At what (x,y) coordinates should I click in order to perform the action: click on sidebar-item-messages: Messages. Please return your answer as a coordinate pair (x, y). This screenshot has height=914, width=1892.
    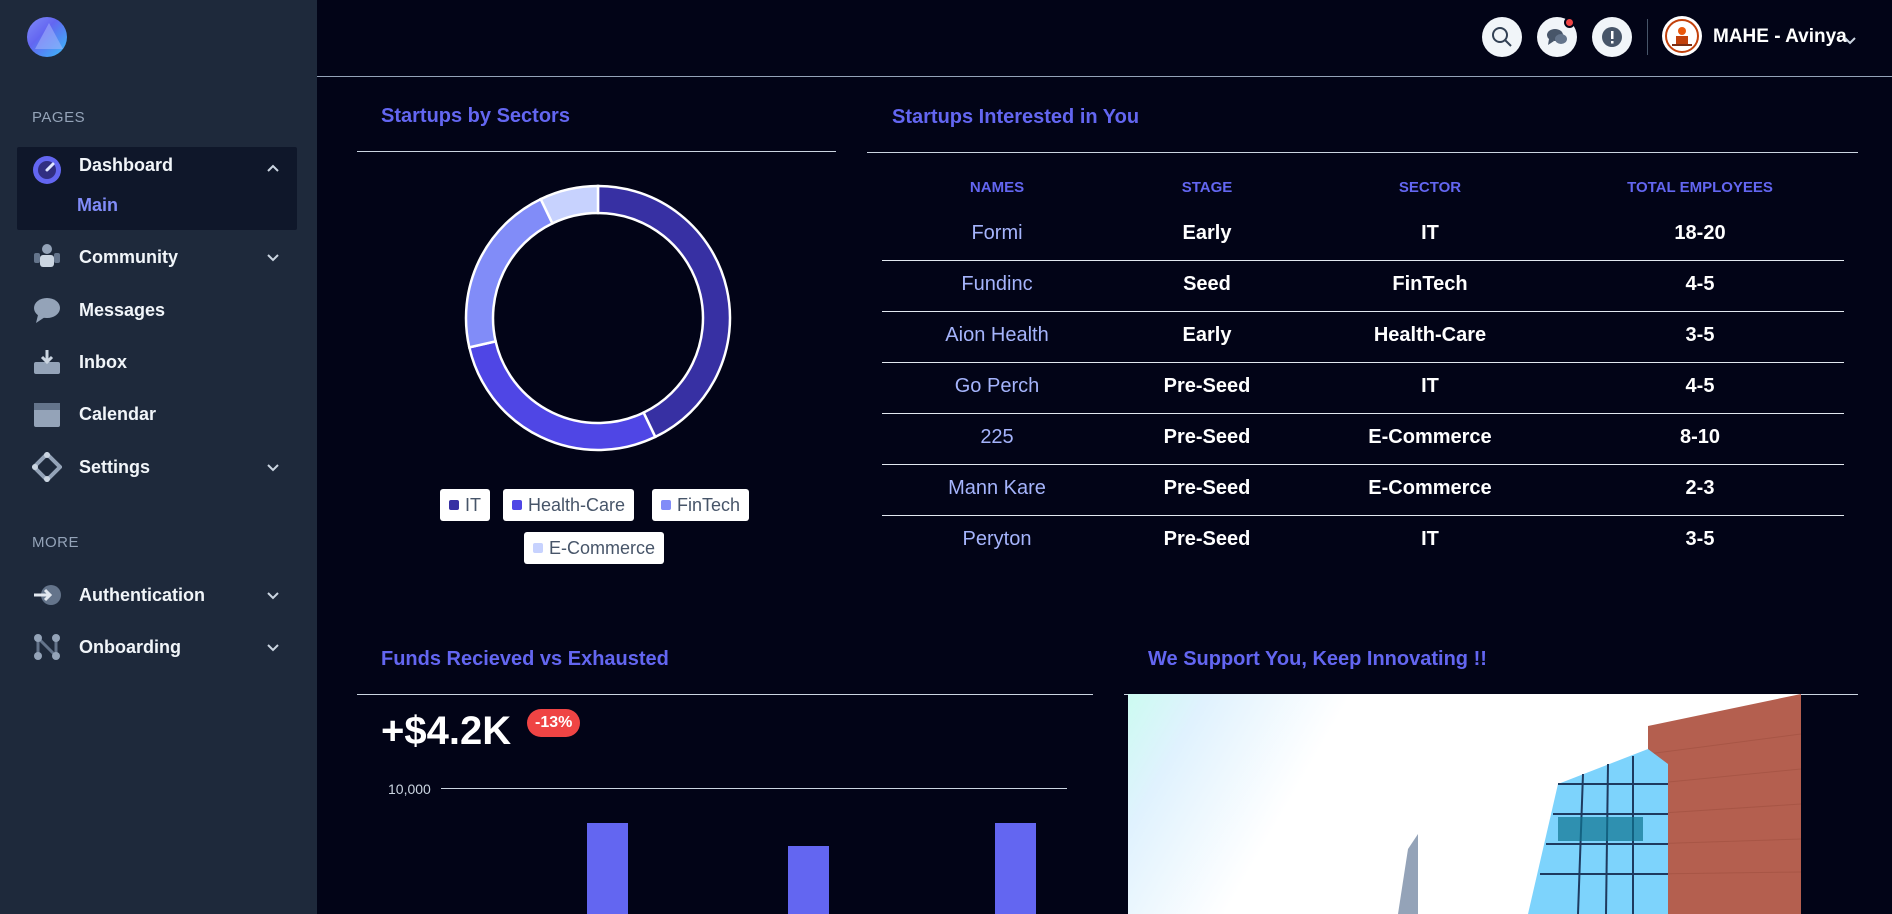
    Looking at the image, I should click on (157, 310).